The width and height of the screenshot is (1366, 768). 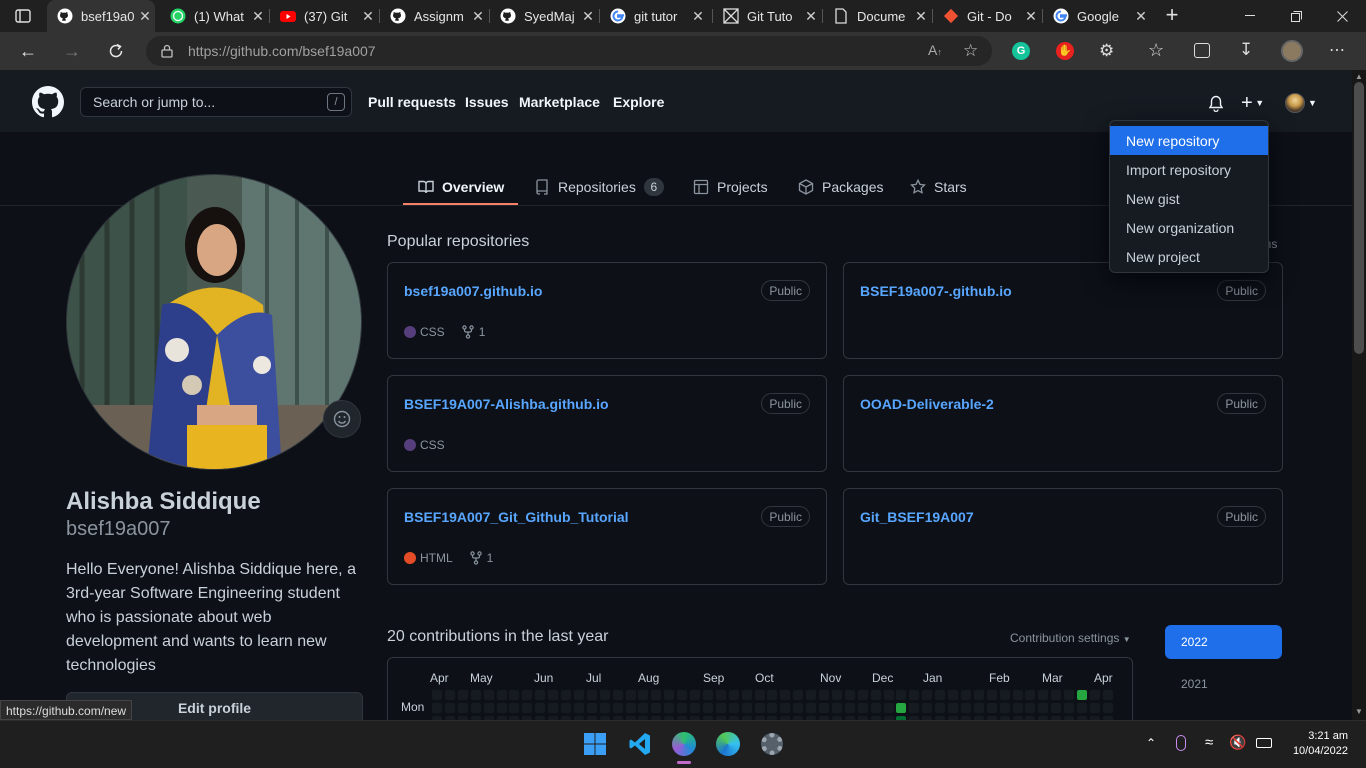 I want to click on repo-name-link: BSEF19A007-Alishba.github.io, so click(x=506, y=404).